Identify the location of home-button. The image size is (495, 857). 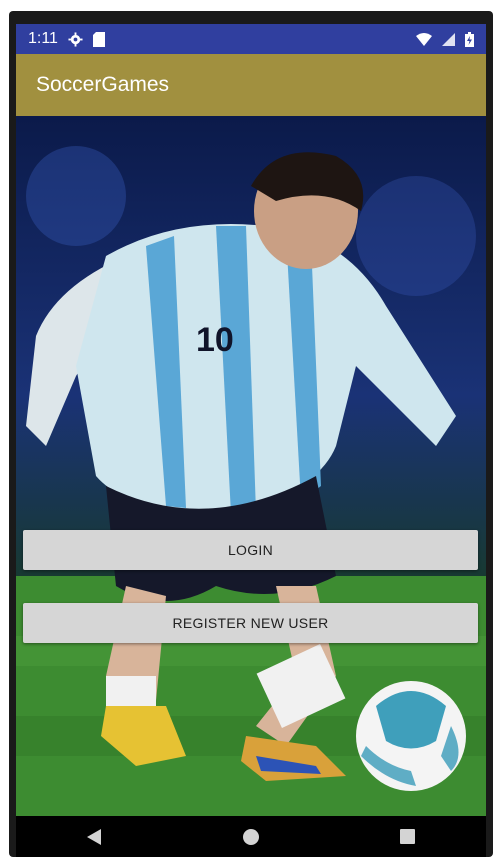
(251, 837).